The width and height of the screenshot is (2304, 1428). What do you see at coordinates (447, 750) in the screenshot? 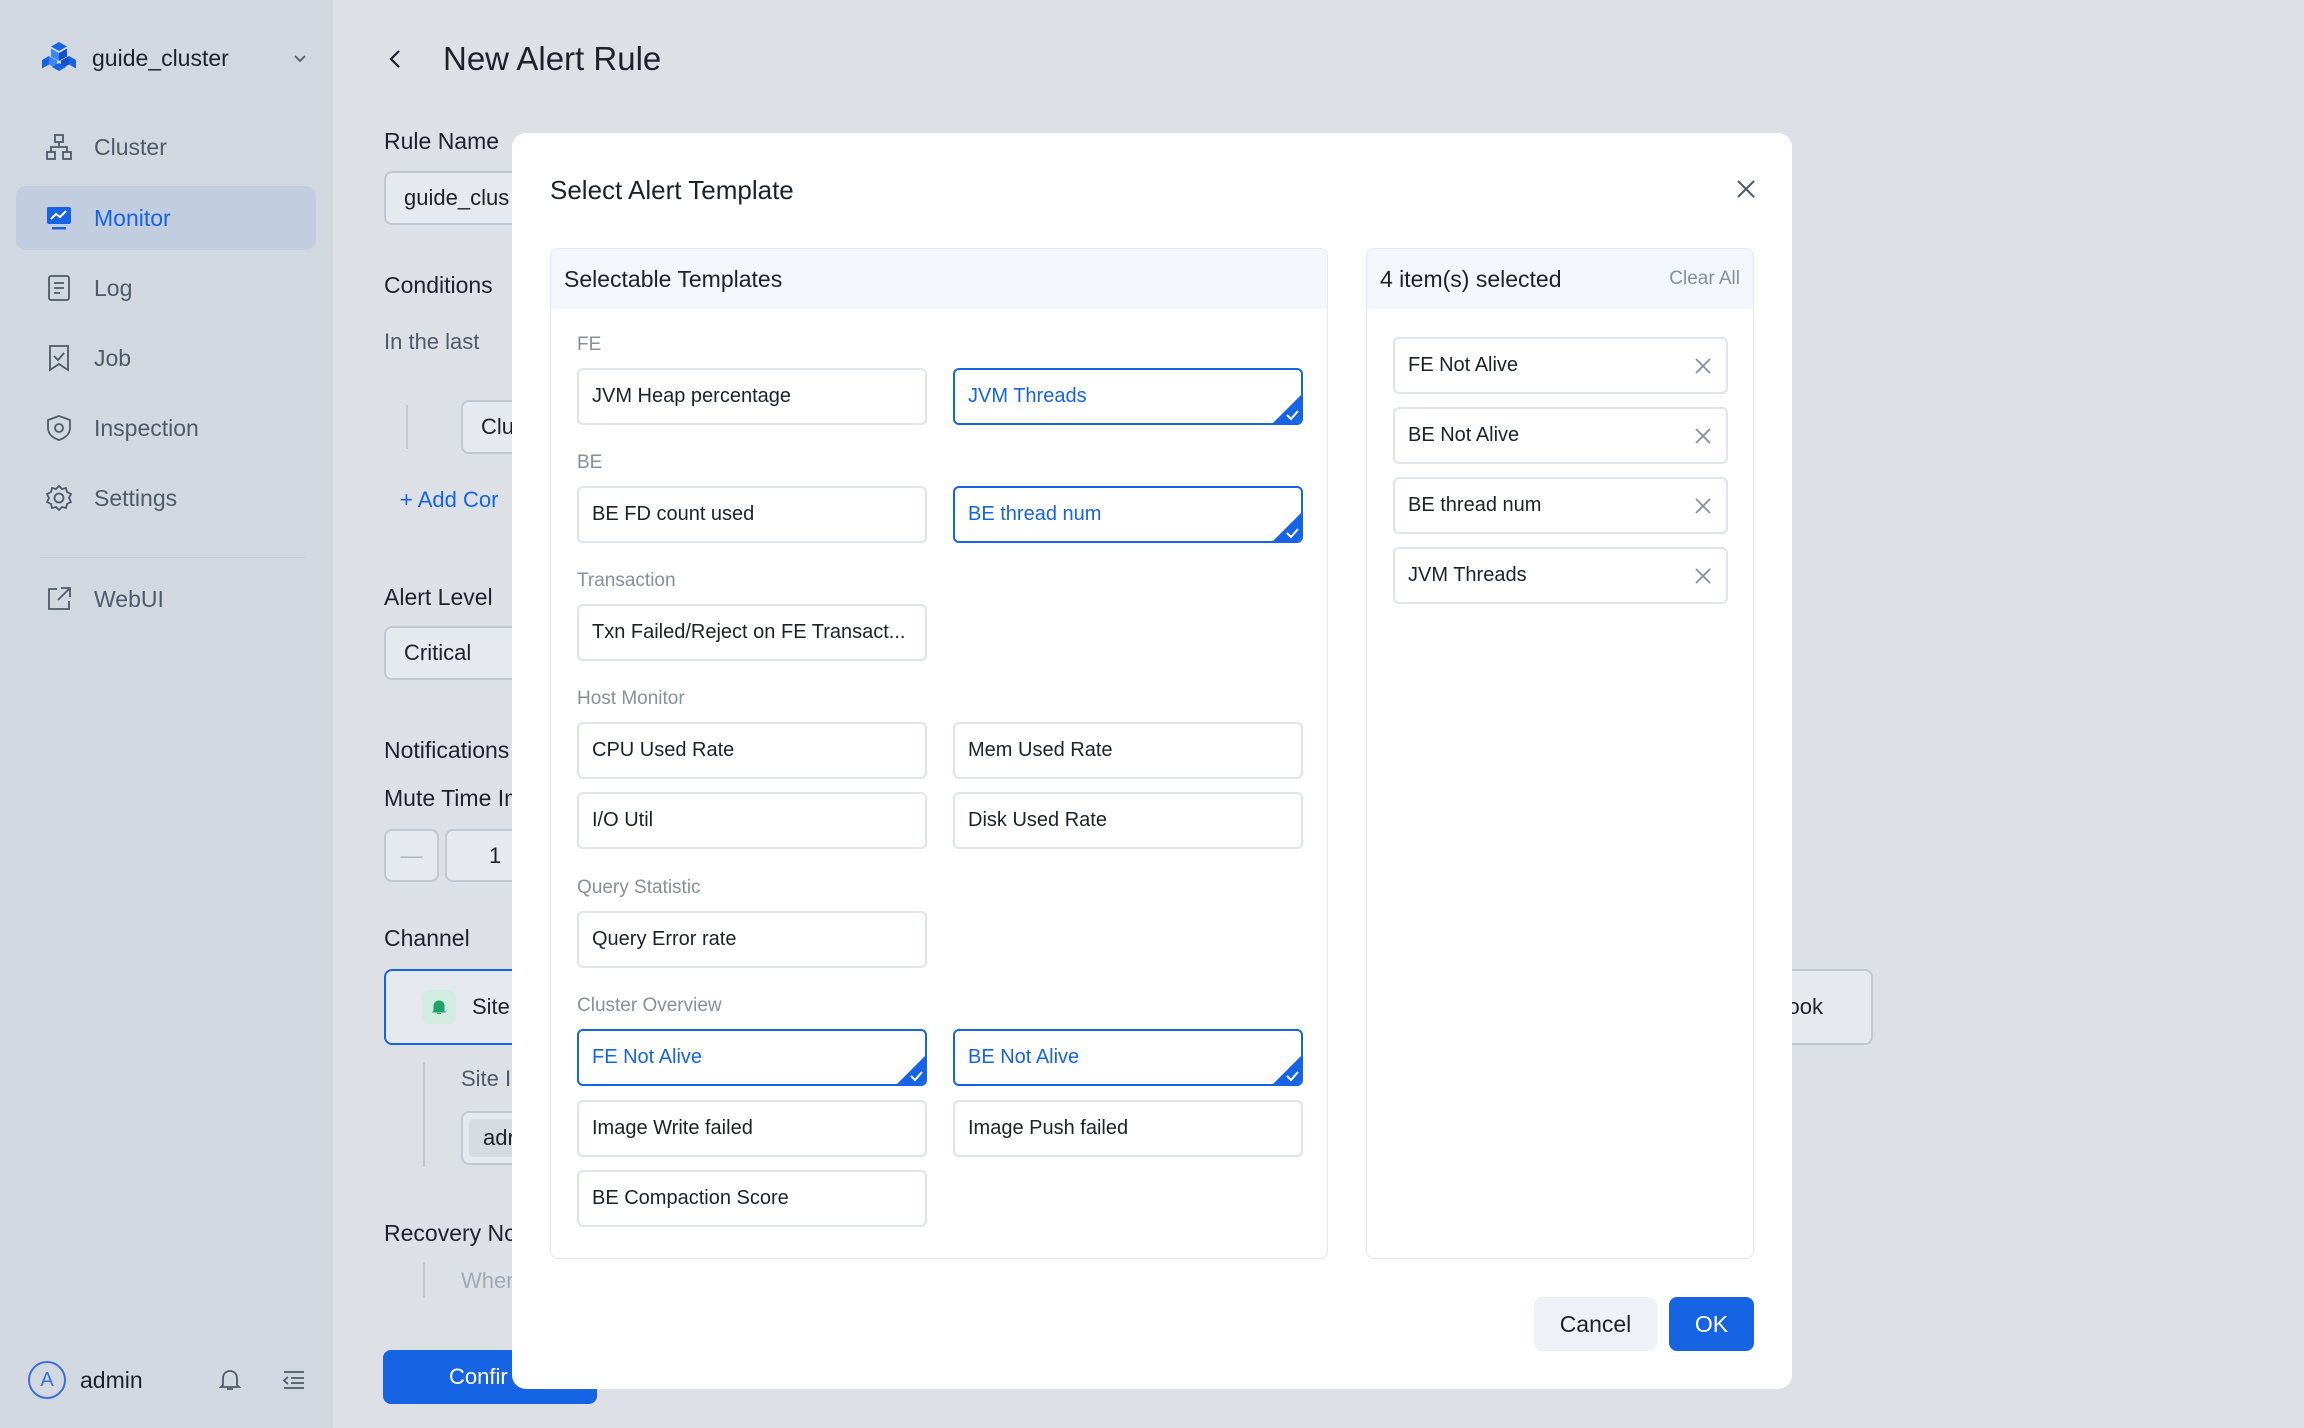
I see `notifications-label: Notifications` at bounding box center [447, 750].